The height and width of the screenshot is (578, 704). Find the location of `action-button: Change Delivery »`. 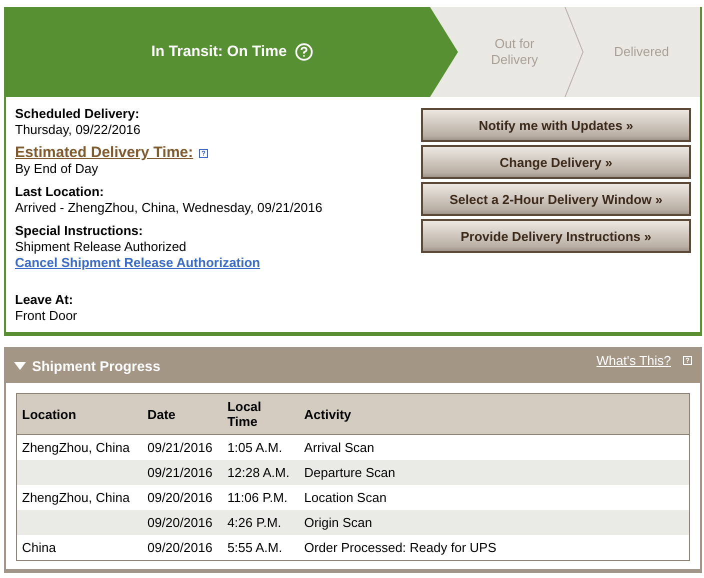

action-button: Change Delivery » is located at coordinates (556, 162).